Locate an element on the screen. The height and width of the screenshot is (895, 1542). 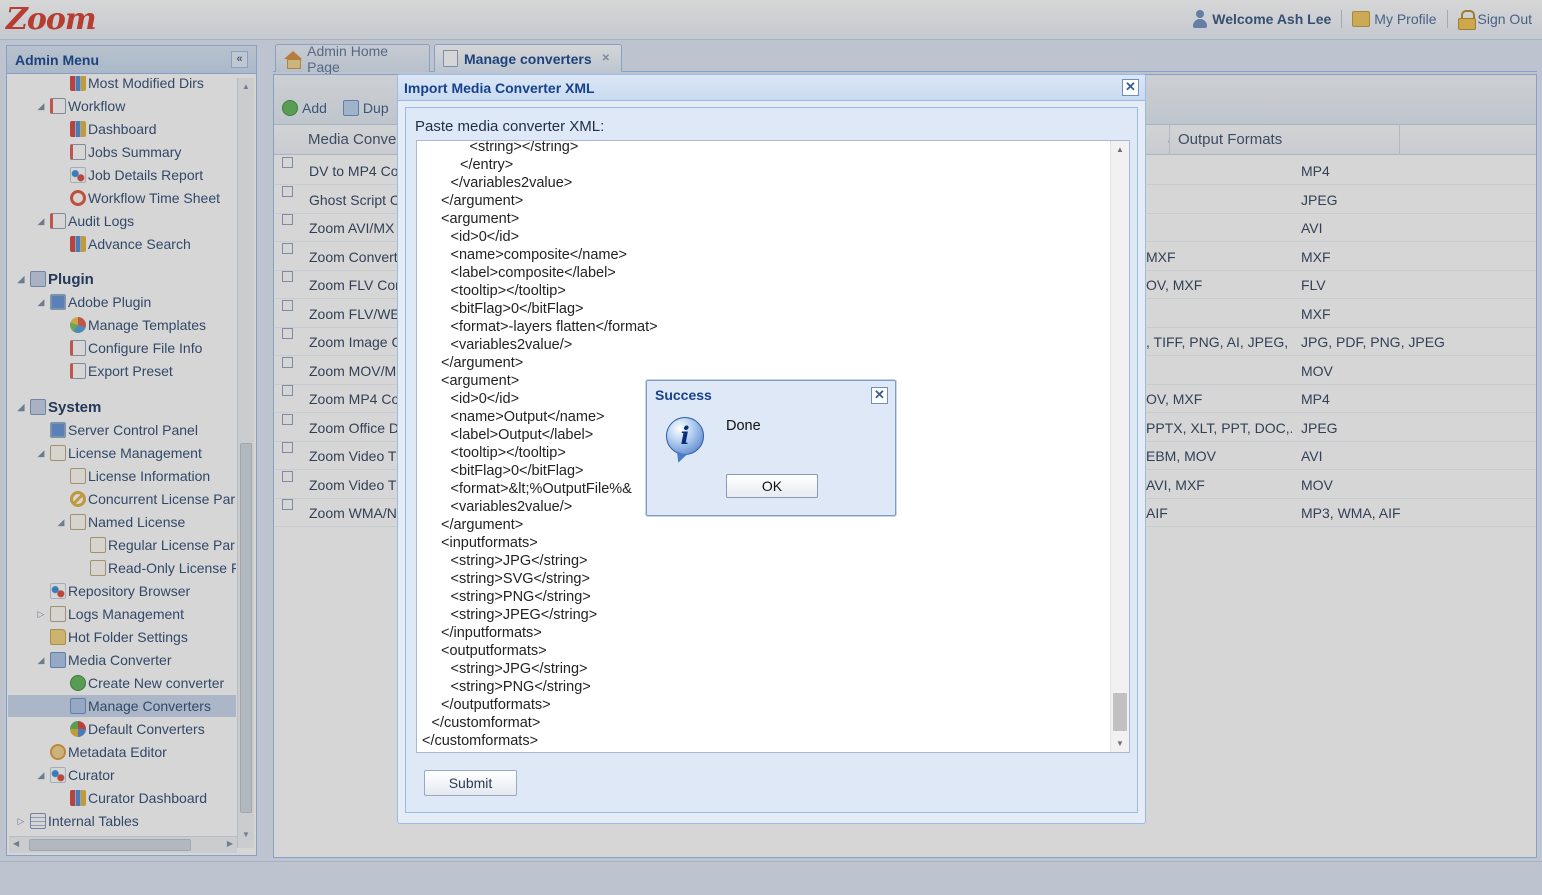
xml-line: </customformat> is located at coordinates (486, 723).